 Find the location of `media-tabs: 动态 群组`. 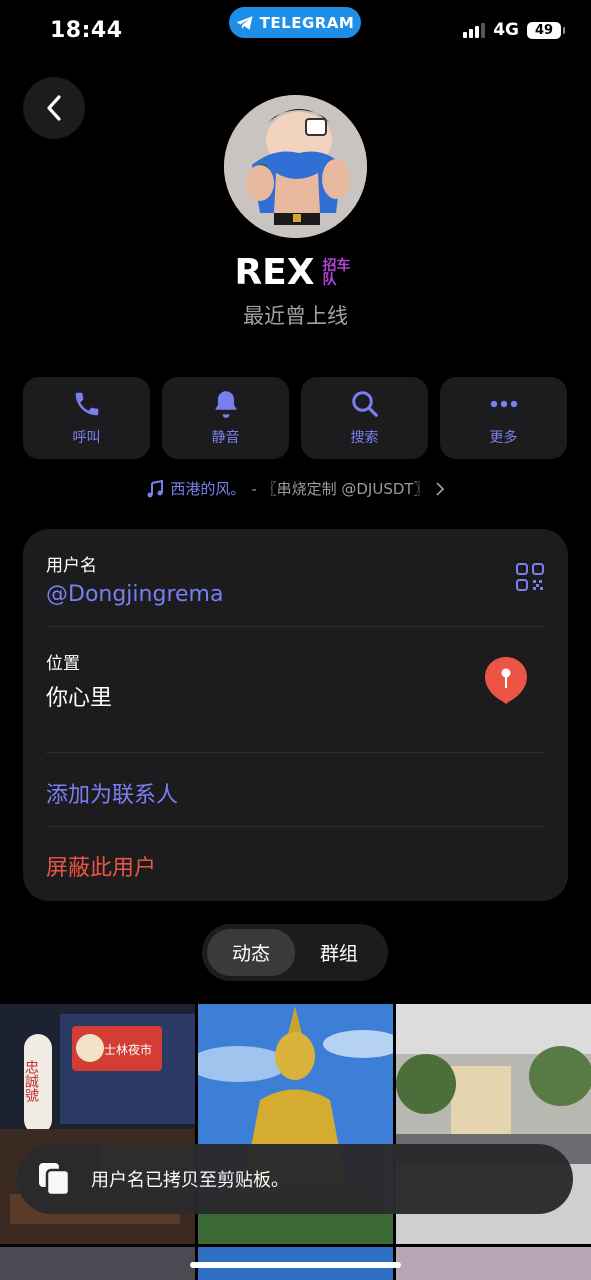

media-tabs: 动态 群组 is located at coordinates (295, 952).